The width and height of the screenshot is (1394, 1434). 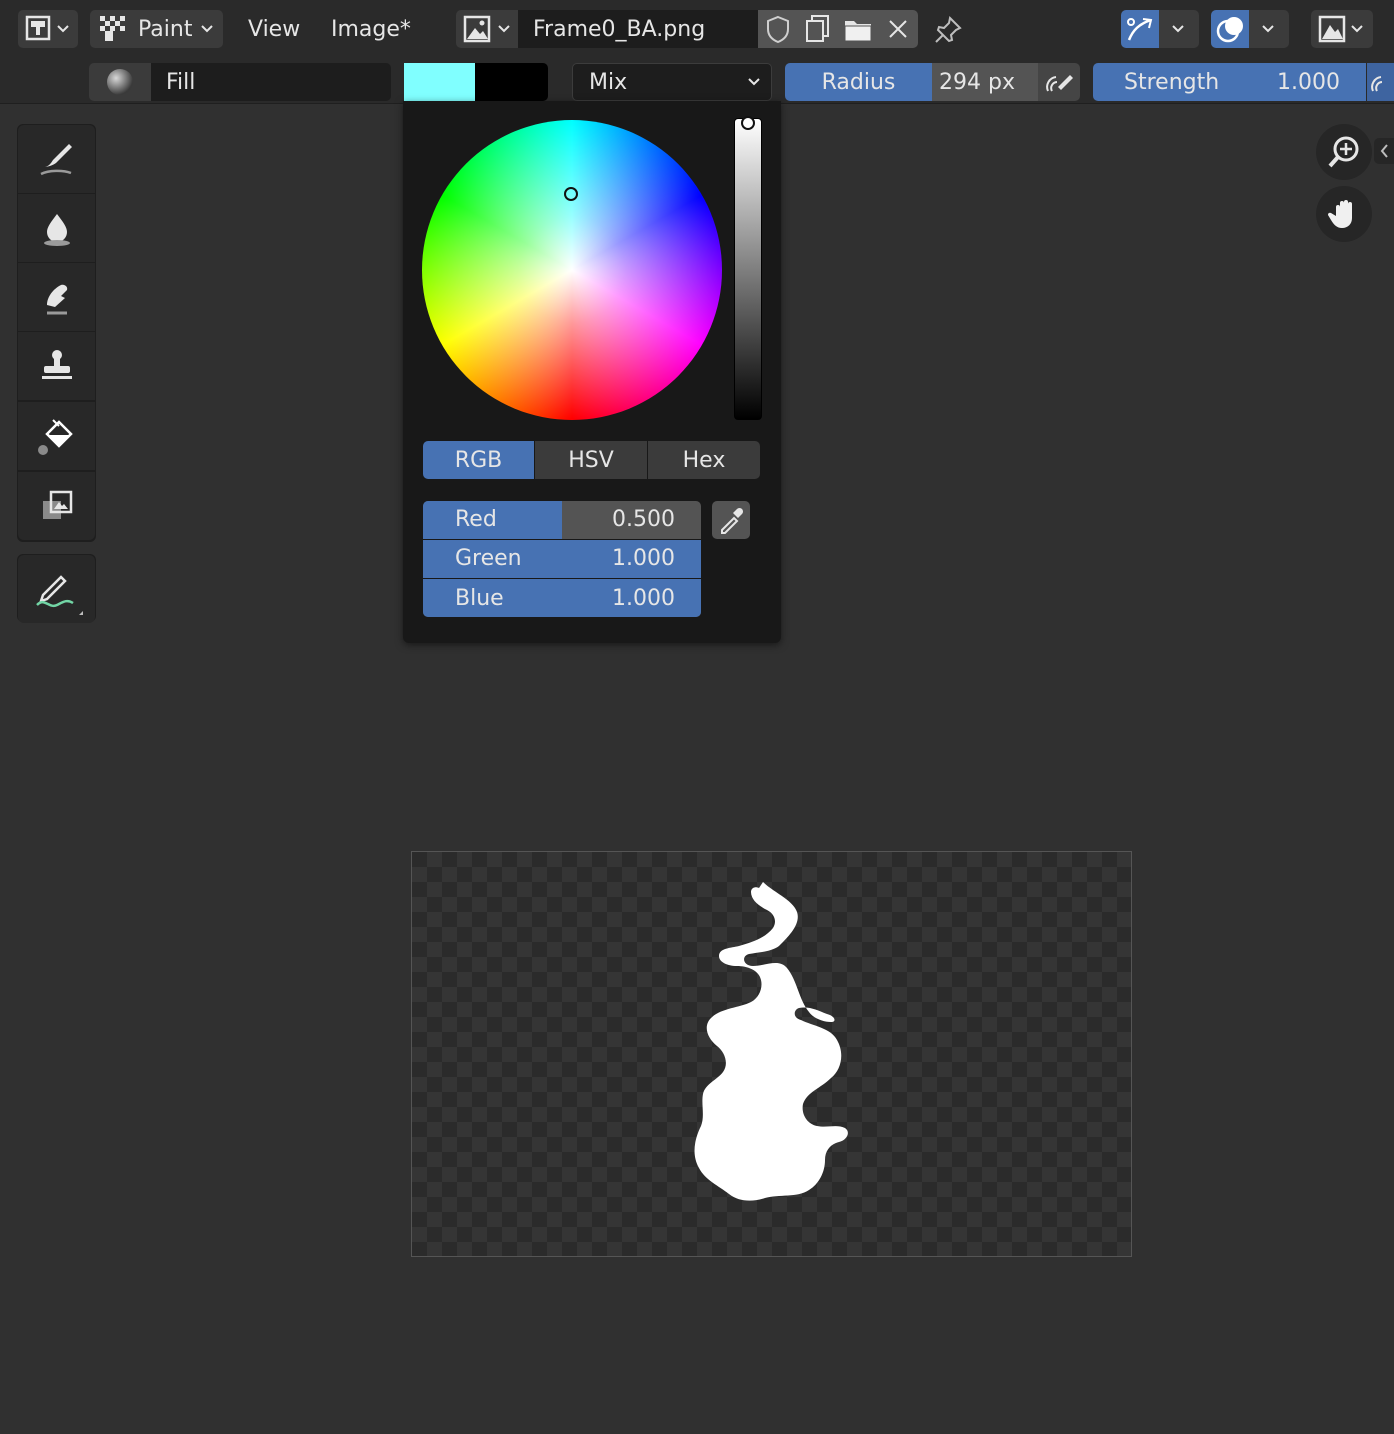 I want to click on display-channels-dropdown, so click(x=1342, y=29).